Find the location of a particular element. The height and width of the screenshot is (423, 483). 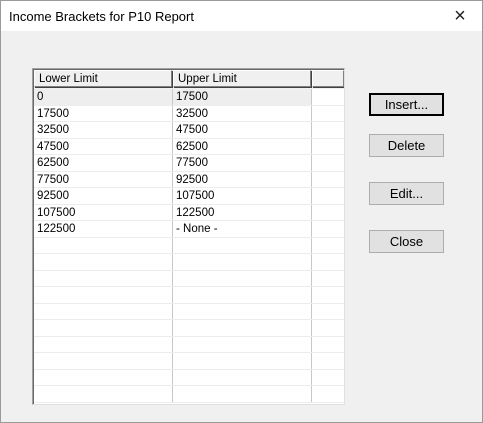

upper-limit-cell: 32500 is located at coordinates (242, 113).